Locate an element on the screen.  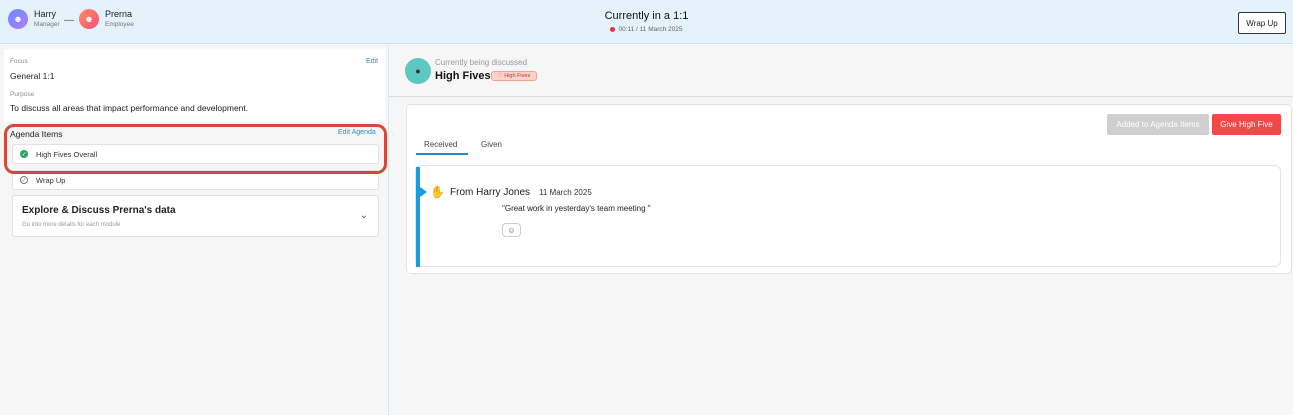
focus-label: Focus is located at coordinates (19, 61).